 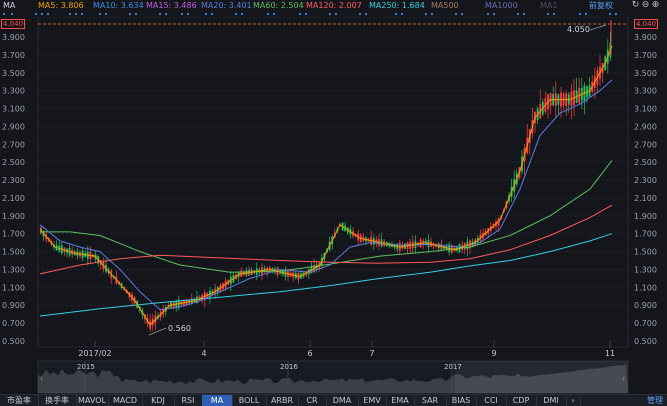 What do you see at coordinates (342, 400) in the screenshot?
I see `tab-dma: DMA` at bounding box center [342, 400].